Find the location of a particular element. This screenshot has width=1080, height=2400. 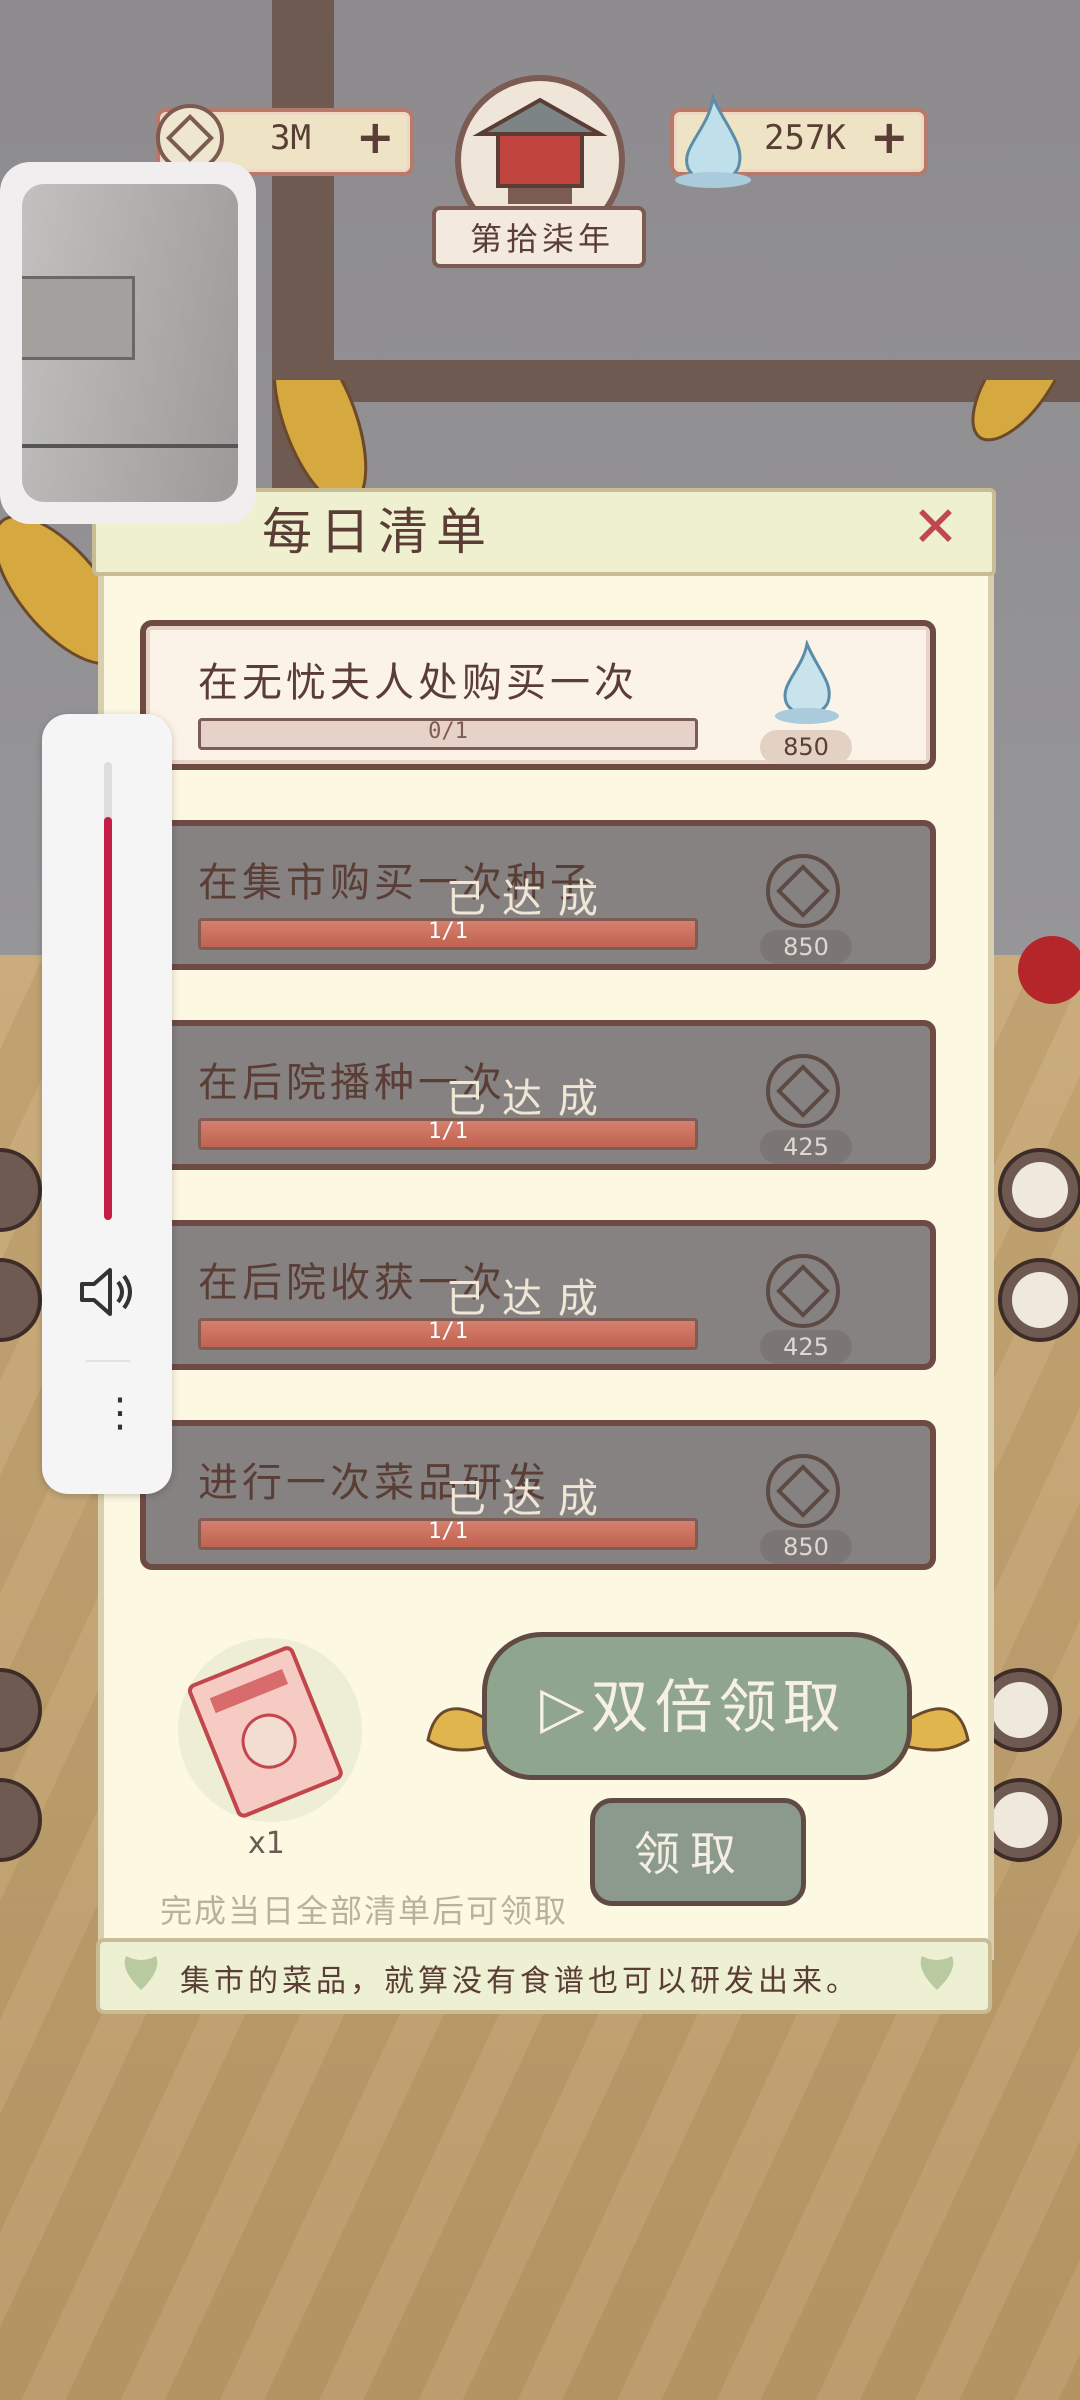

coin-amount: 3M is located at coordinates (290, 138).